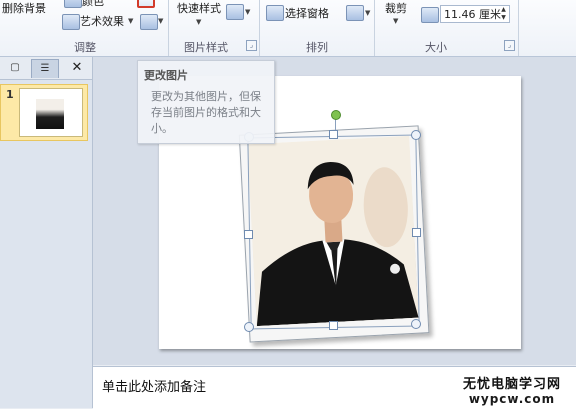  What do you see at coordinates (333, 325) in the screenshot?
I see `resize-handle-bottom` at bounding box center [333, 325].